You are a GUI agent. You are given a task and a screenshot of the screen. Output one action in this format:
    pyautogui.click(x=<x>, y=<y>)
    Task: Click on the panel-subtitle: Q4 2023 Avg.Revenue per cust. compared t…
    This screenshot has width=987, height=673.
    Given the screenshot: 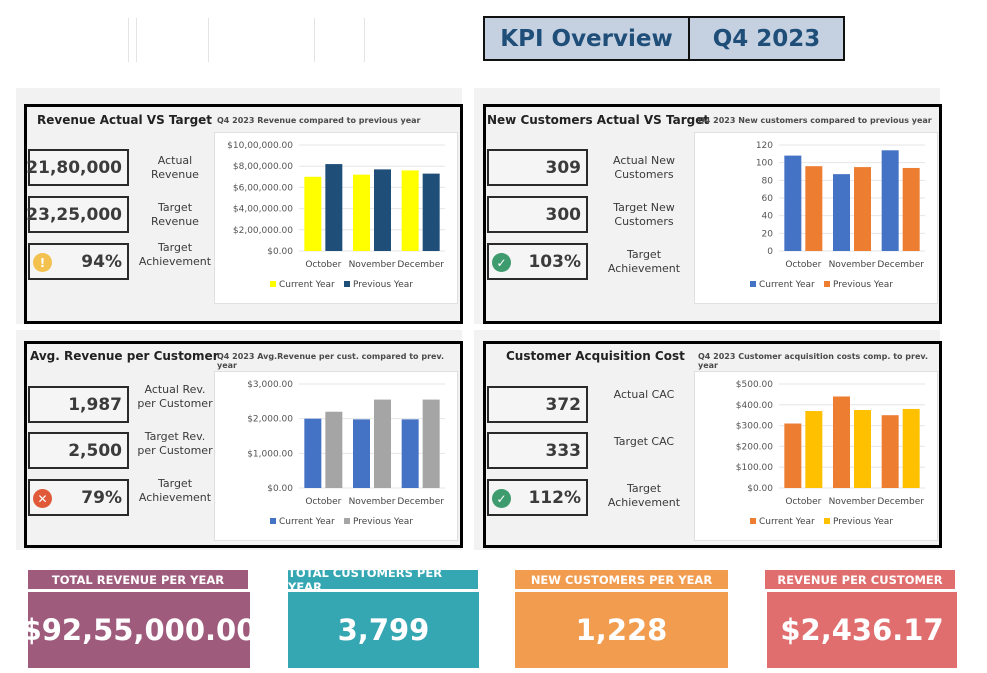 What is the action you would take?
    pyautogui.click(x=331, y=361)
    